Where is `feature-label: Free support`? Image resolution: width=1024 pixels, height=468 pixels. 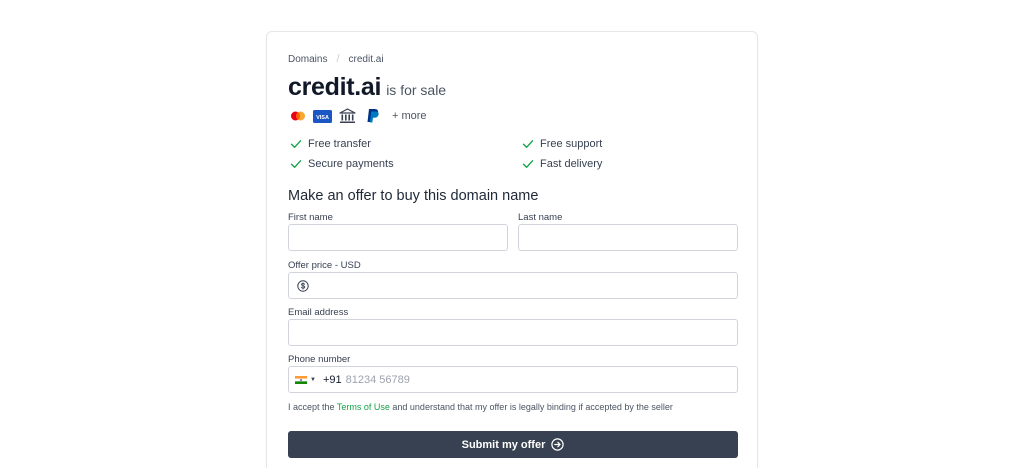
feature-label: Free support is located at coordinates (571, 144).